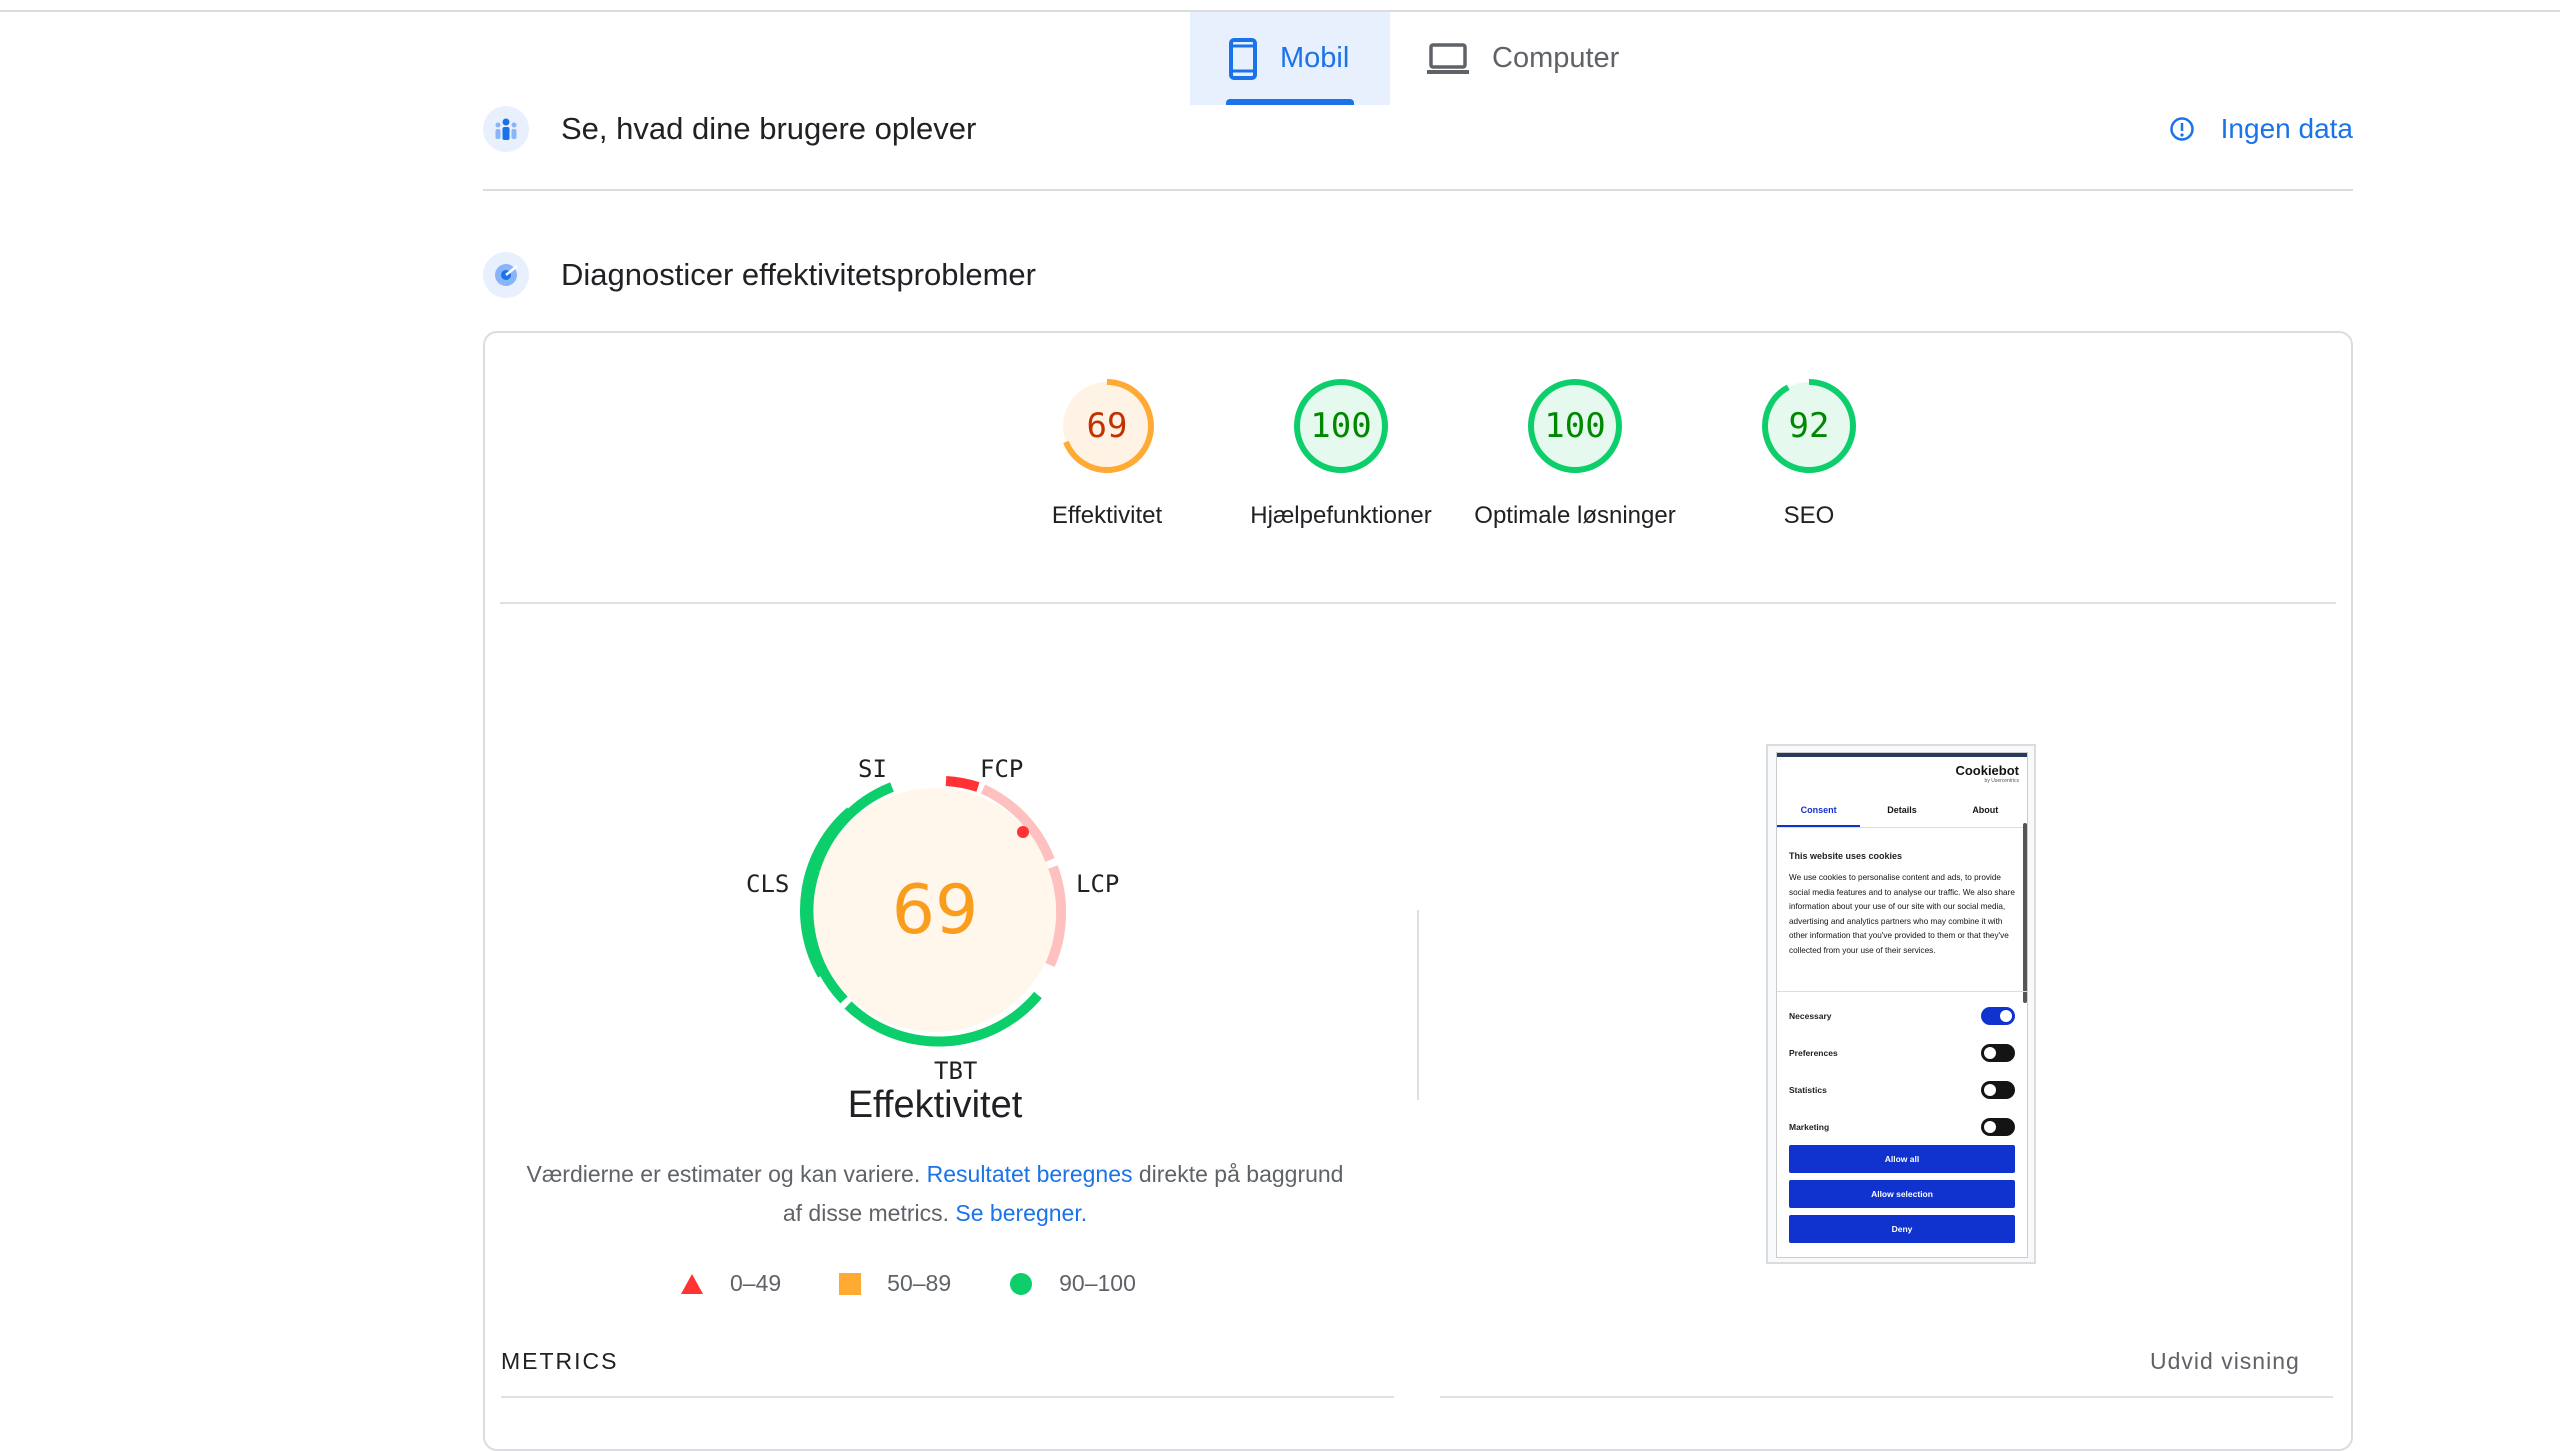 The image size is (2560, 1451). Describe the element at coordinates (560, 1361) in the screenshot. I see `metrics-heading: METRICS` at that location.